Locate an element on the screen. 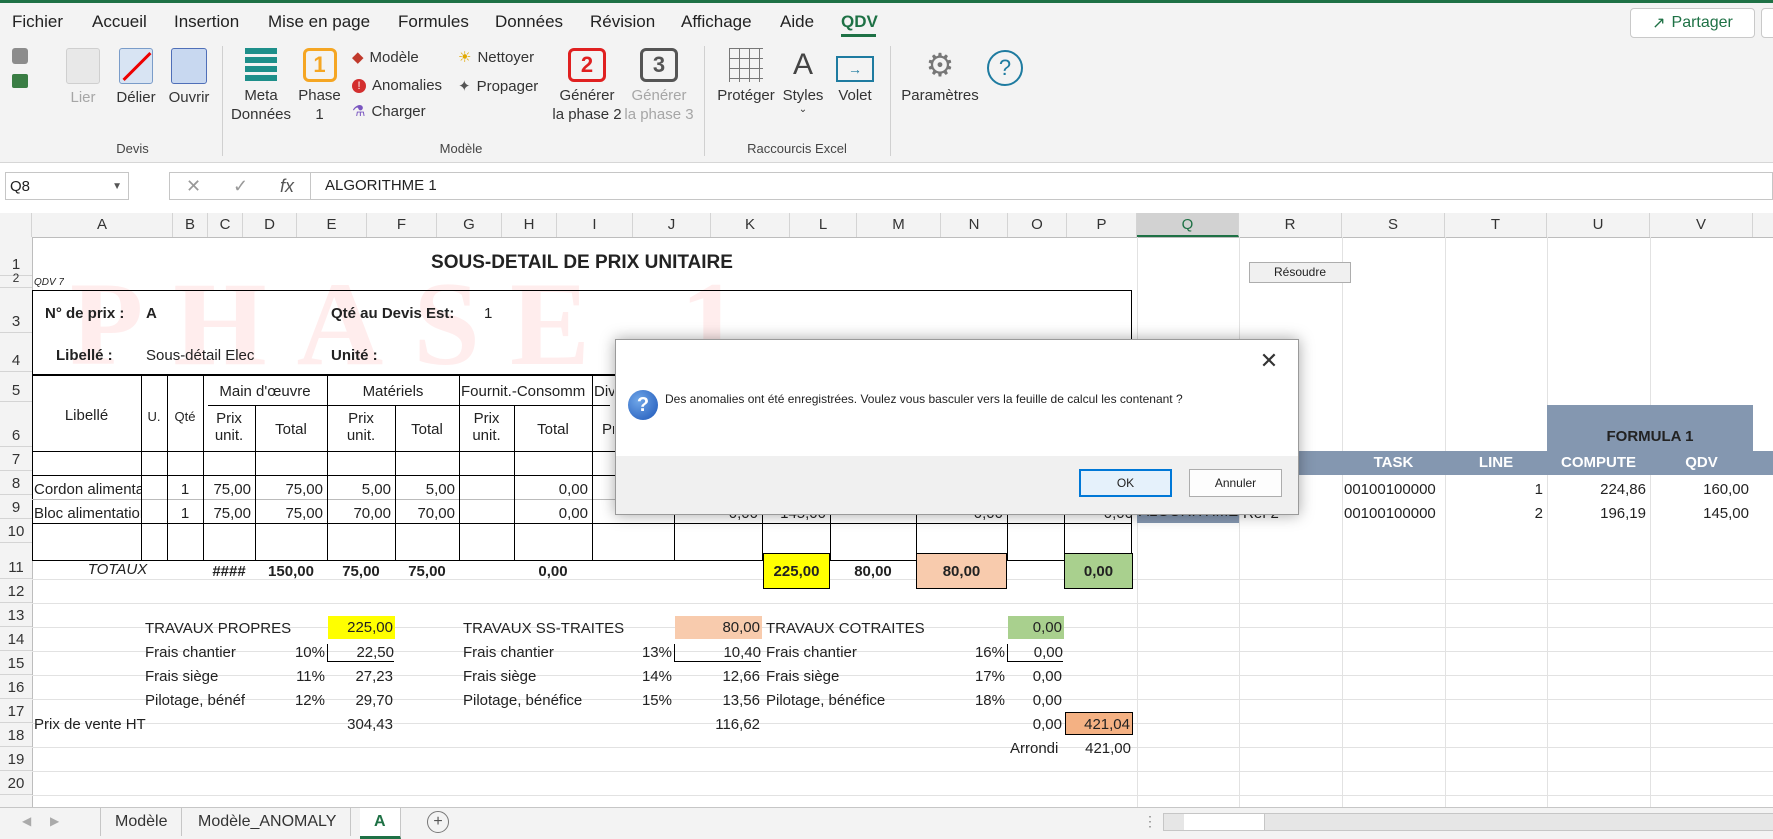 Image resolution: width=1773 pixels, height=839 pixels. sheet-tab-modele-anomaly: Modèle_ANOMALY is located at coordinates (268, 822).